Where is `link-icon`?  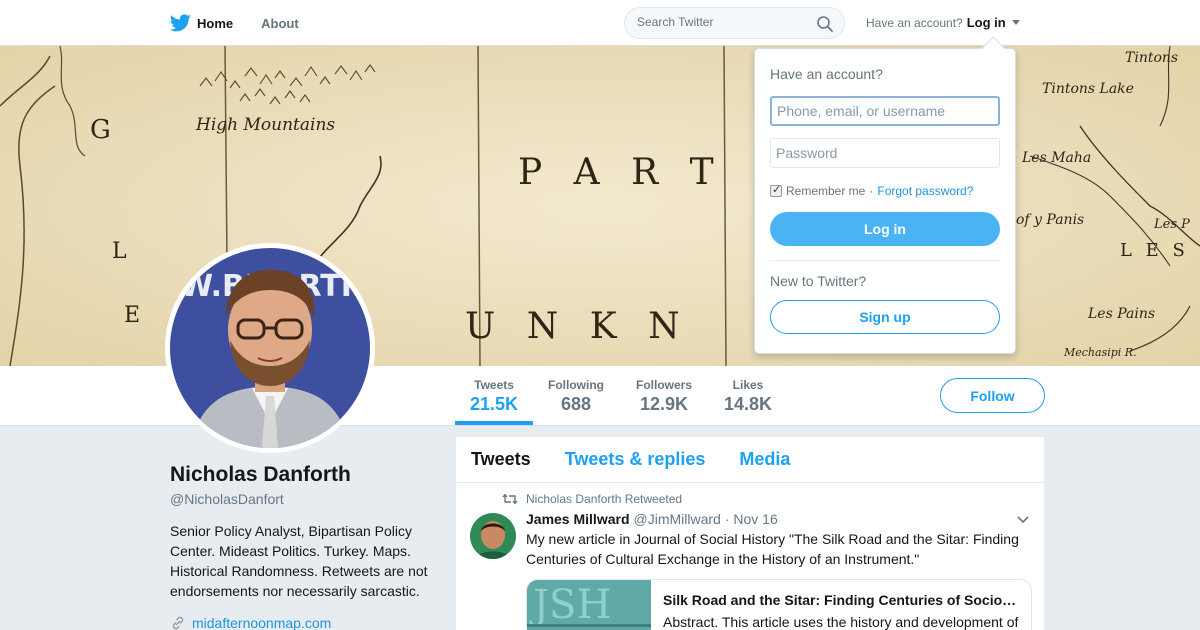 link-icon is located at coordinates (178, 623).